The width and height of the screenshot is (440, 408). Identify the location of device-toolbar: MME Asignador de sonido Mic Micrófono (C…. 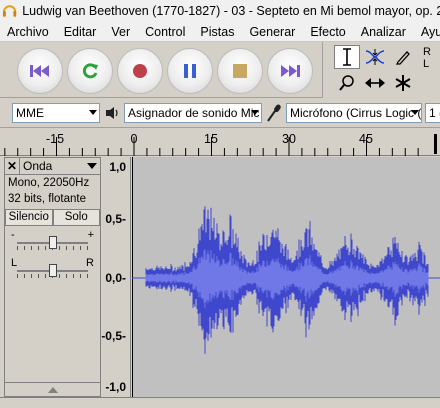
(220, 113).